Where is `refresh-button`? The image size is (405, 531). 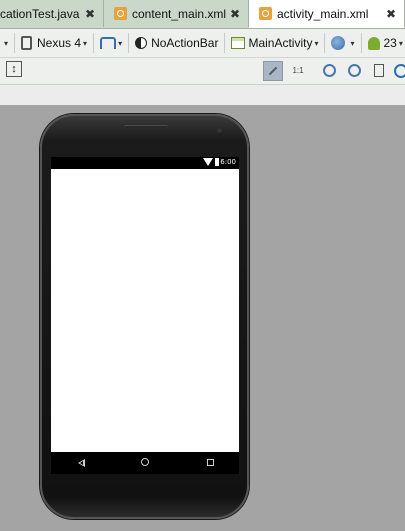
refresh-button is located at coordinates (398, 71).